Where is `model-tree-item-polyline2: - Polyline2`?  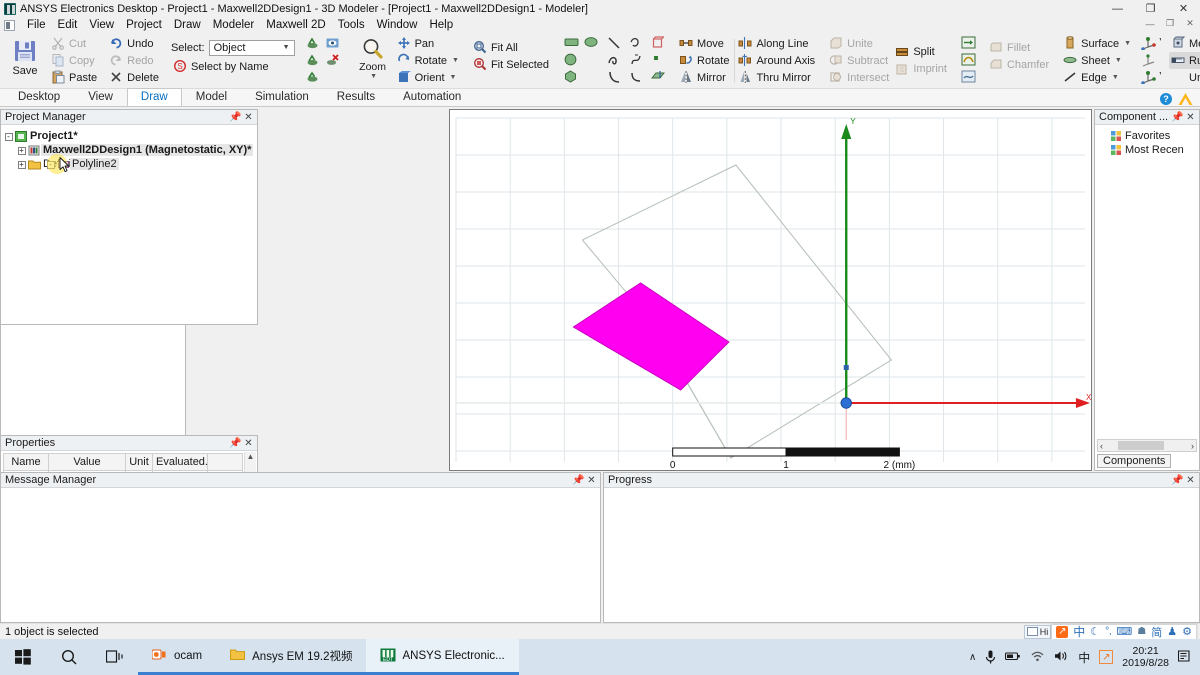
model-tree-item-polyline2: - Polyline2 is located at coordinates (93, 164).